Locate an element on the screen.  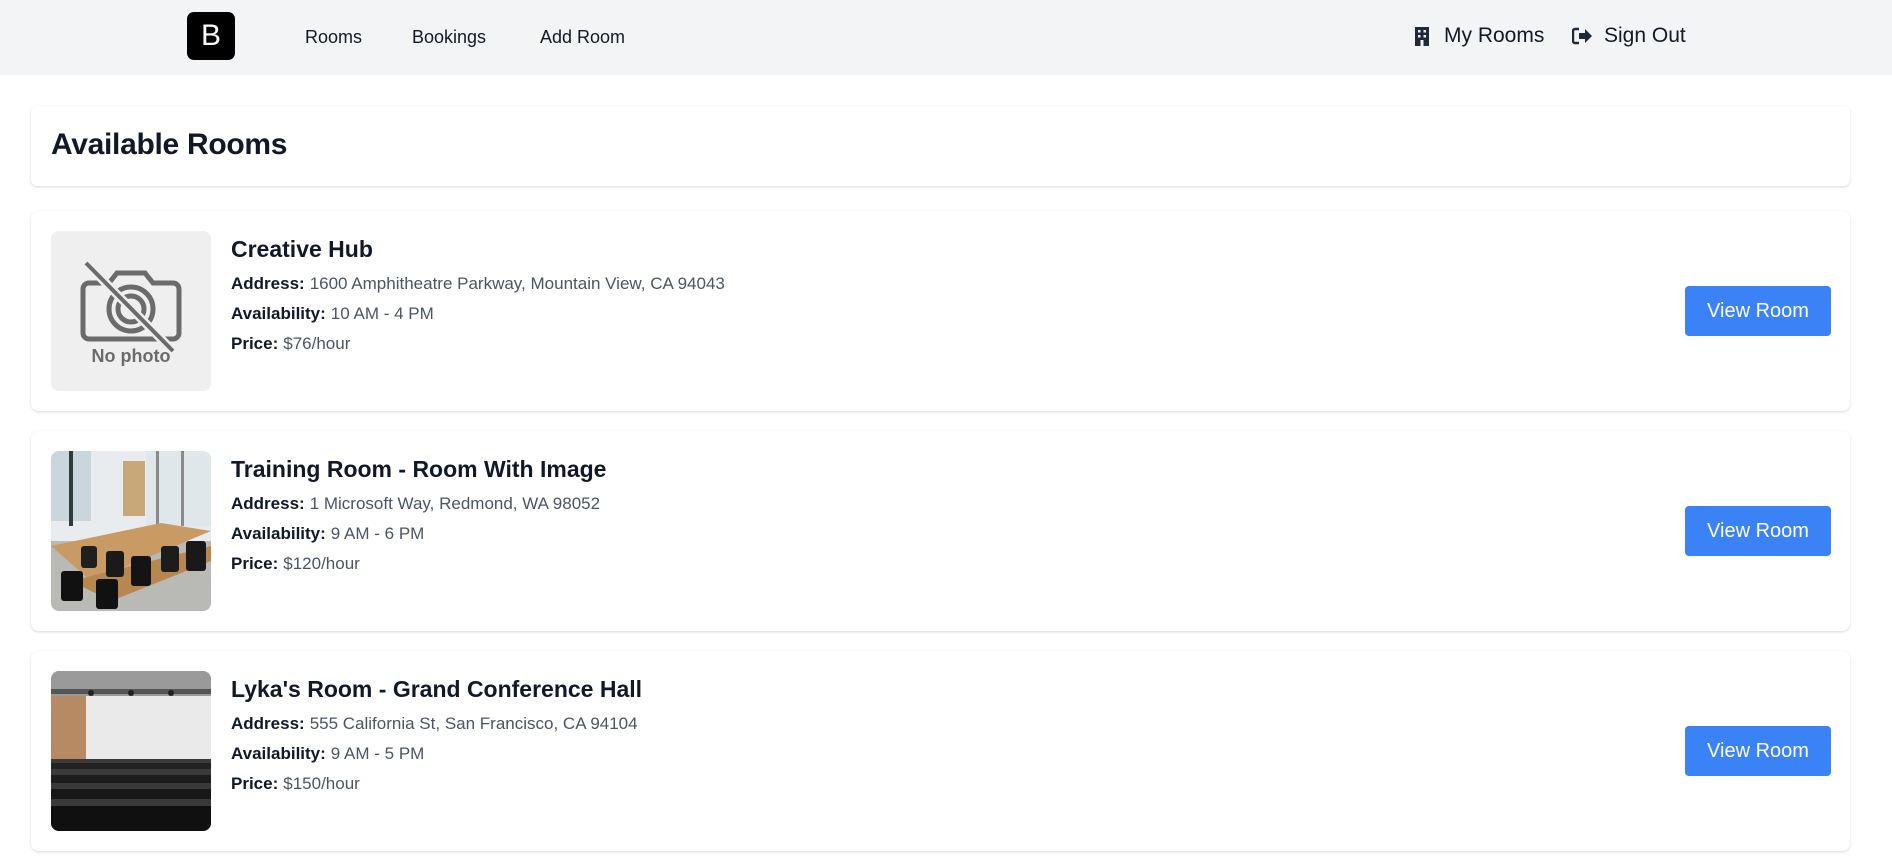
room-thumbnail-placeholder: No photo is located at coordinates (131, 311).